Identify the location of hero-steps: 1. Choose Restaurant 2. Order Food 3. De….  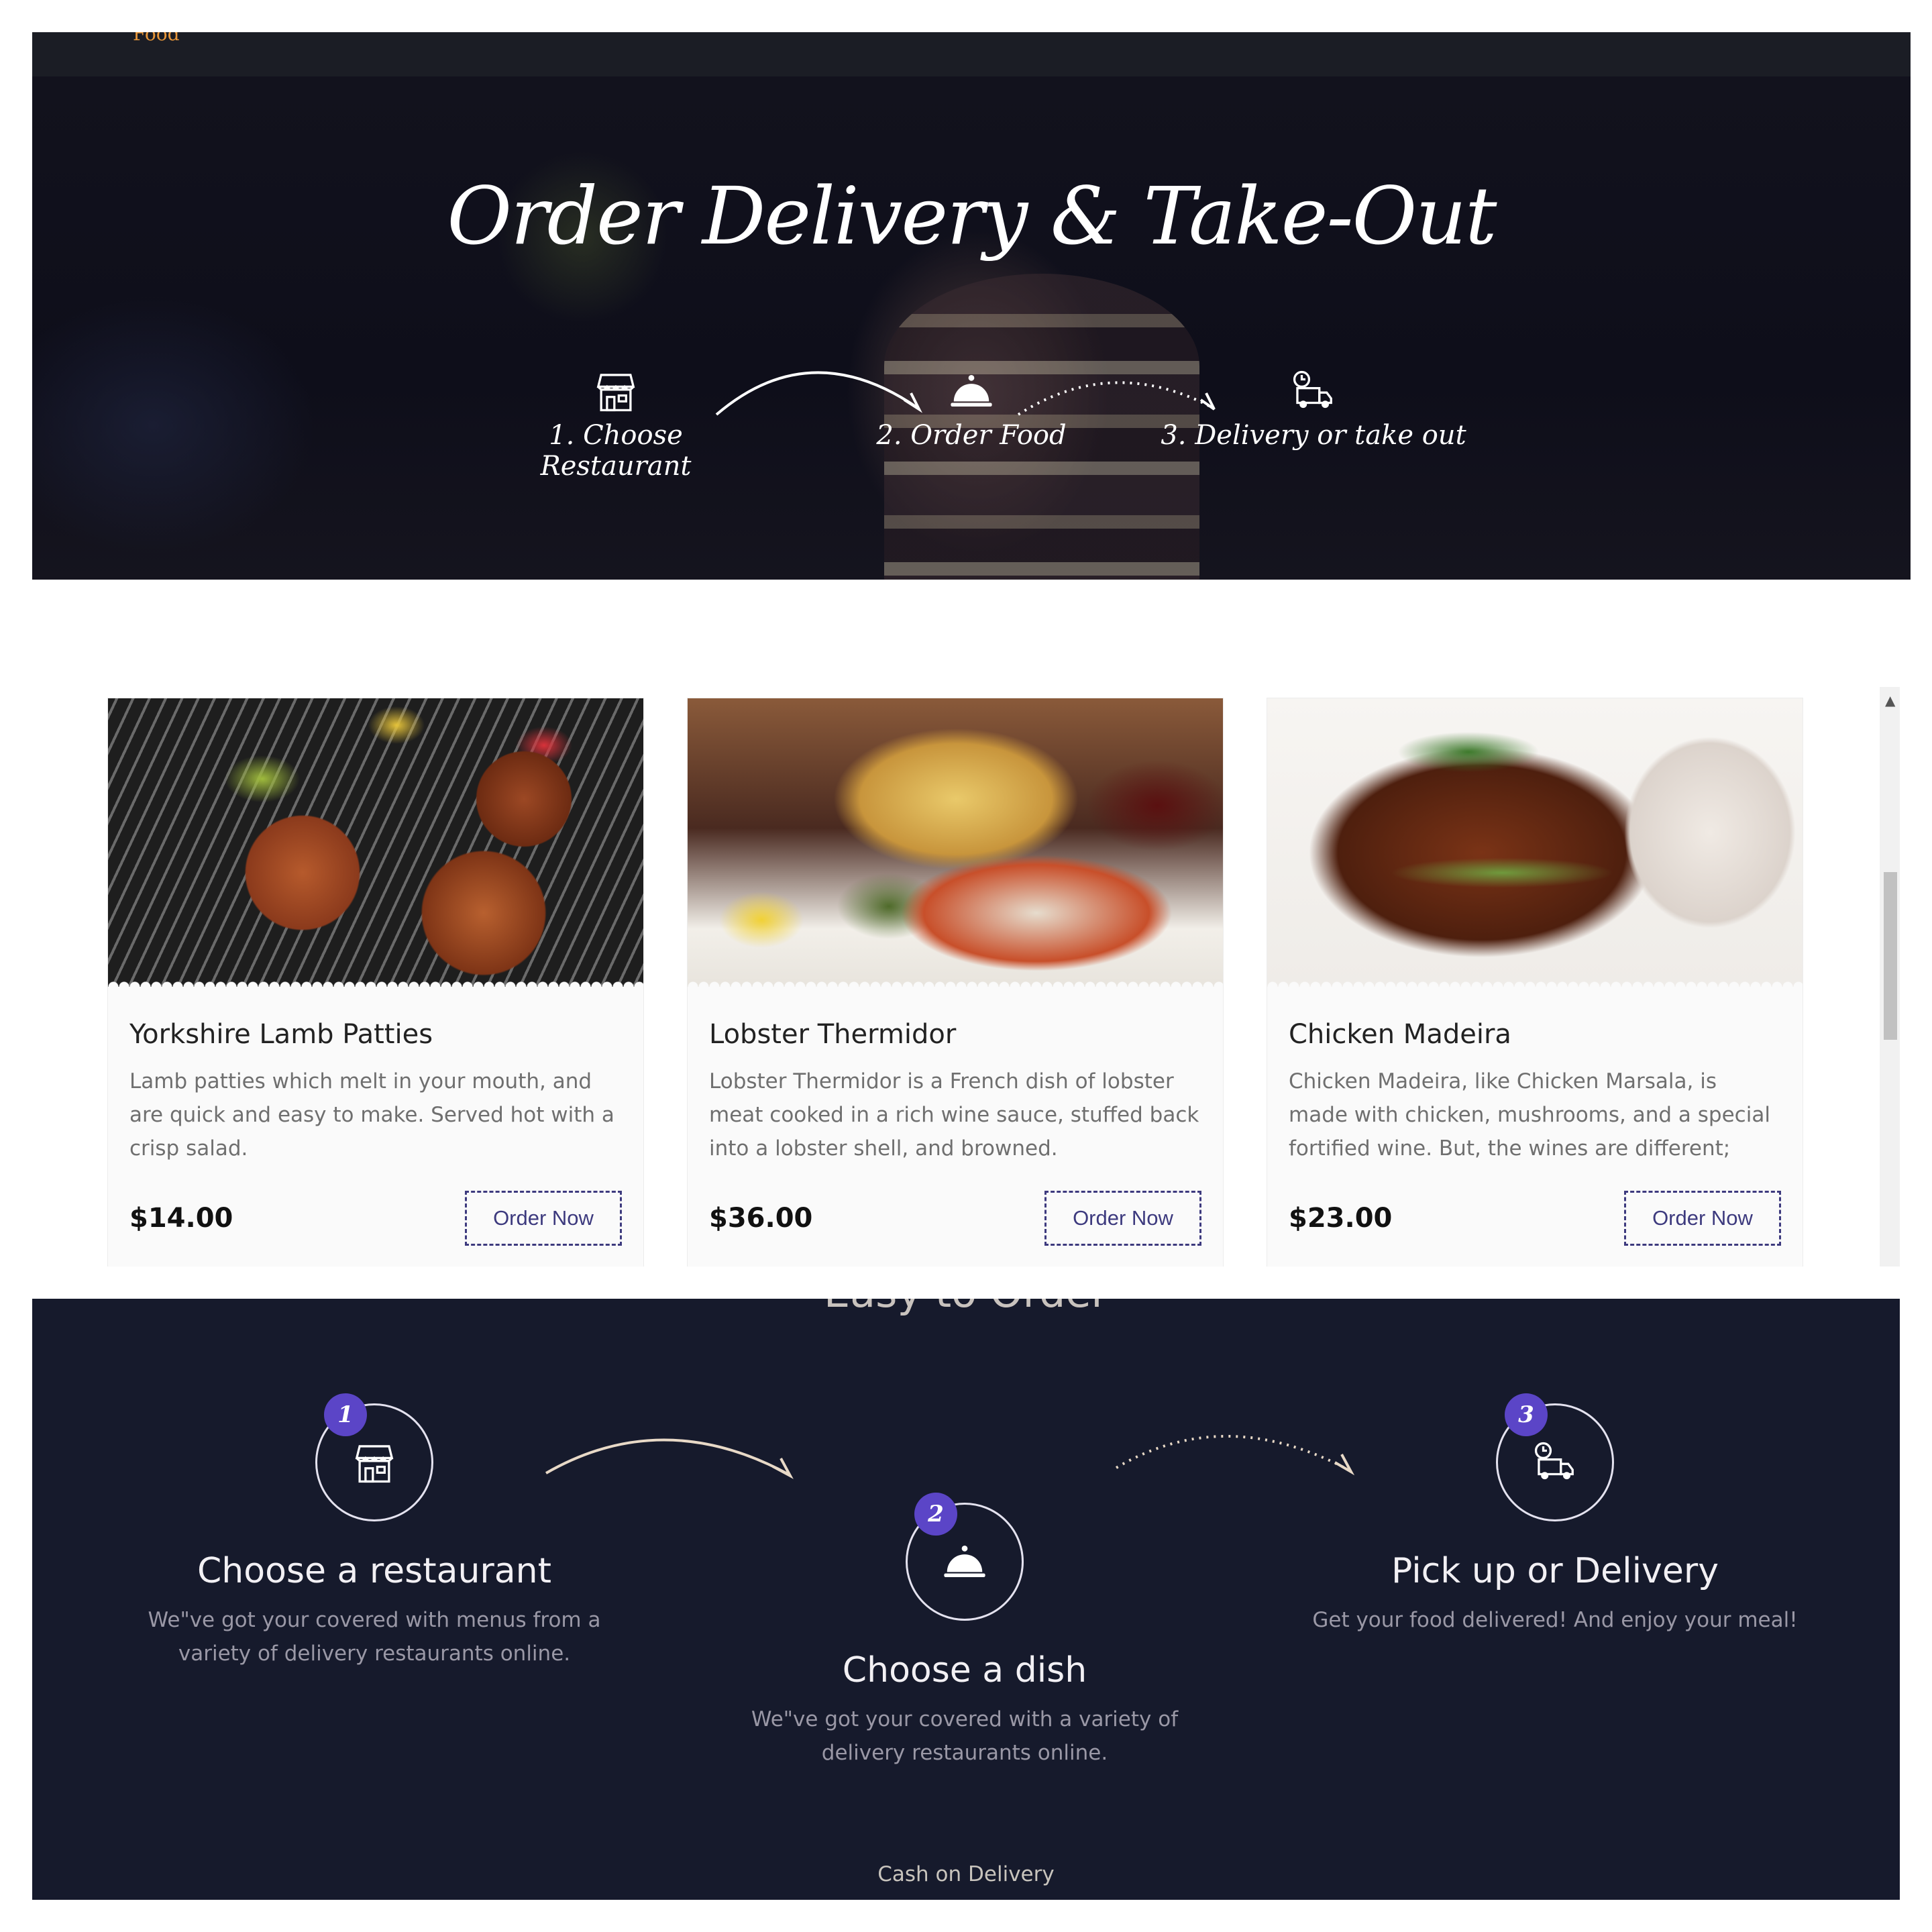
(971, 435).